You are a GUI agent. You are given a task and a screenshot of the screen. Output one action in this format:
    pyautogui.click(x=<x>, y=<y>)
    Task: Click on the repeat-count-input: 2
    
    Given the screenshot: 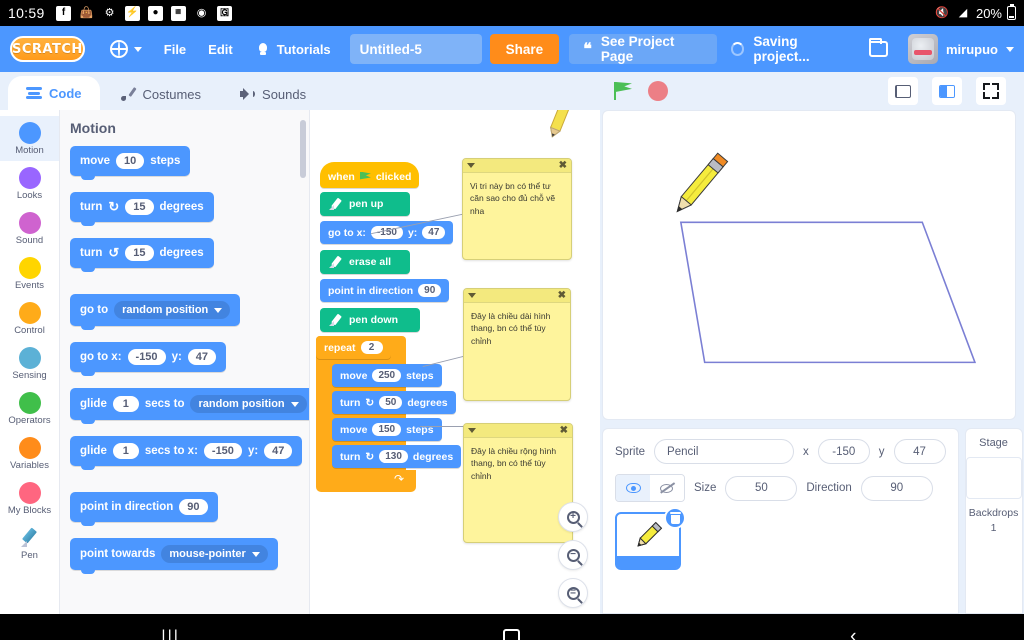 What is the action you would take?
    pyautogui.click(x=371, y=347)
    